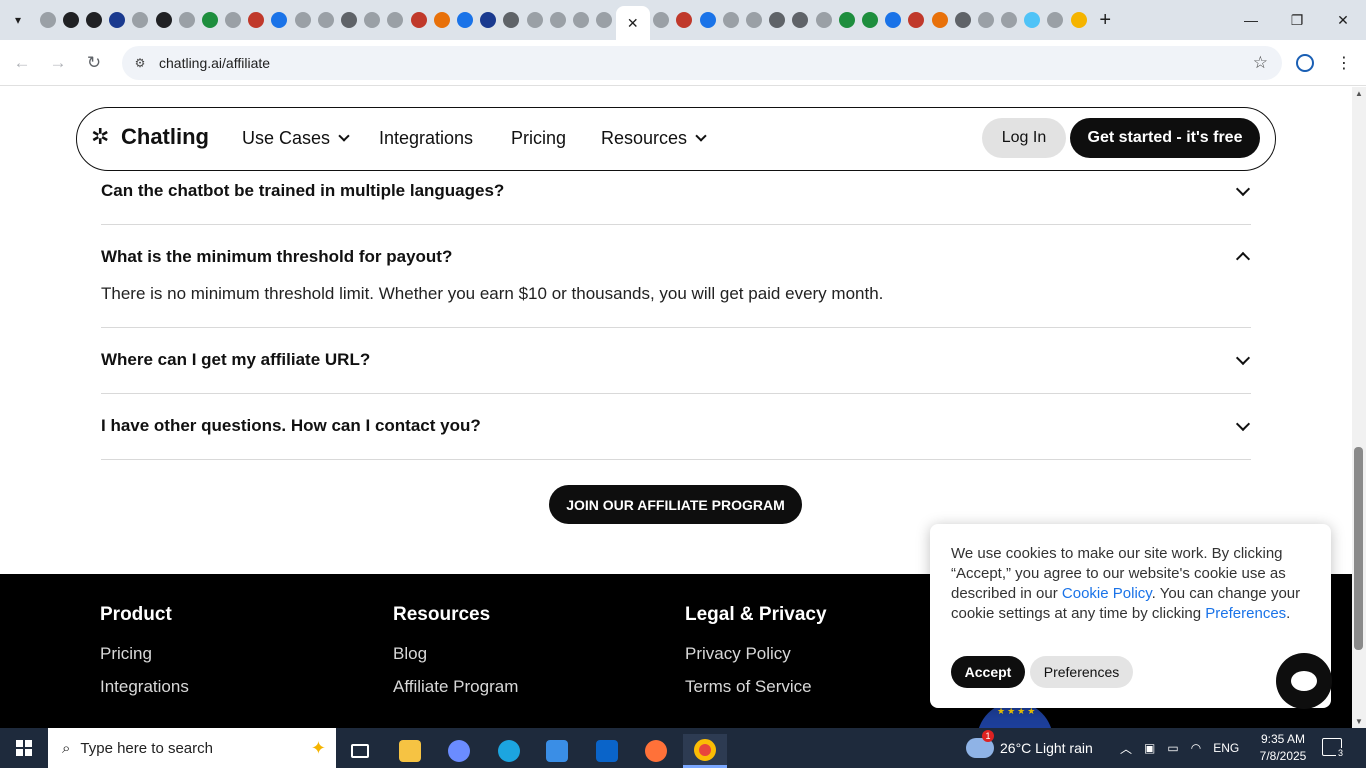 The width and height of the screenshot is (1366, 768). What do you see at coordinates (738, 654) in the screenshot?
I see `footer-link: Privacy Policy` at bounding box center [738, 654].